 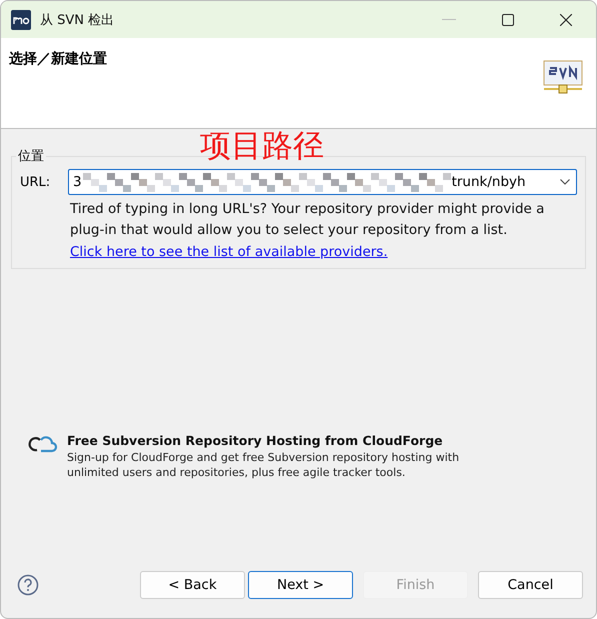 I want to click on promo-text: Sign-up for CloudForge and get free Subversion repository hosting with unlimited users and repositories, plus free agile tracker tools., so click(x=263, y=465).